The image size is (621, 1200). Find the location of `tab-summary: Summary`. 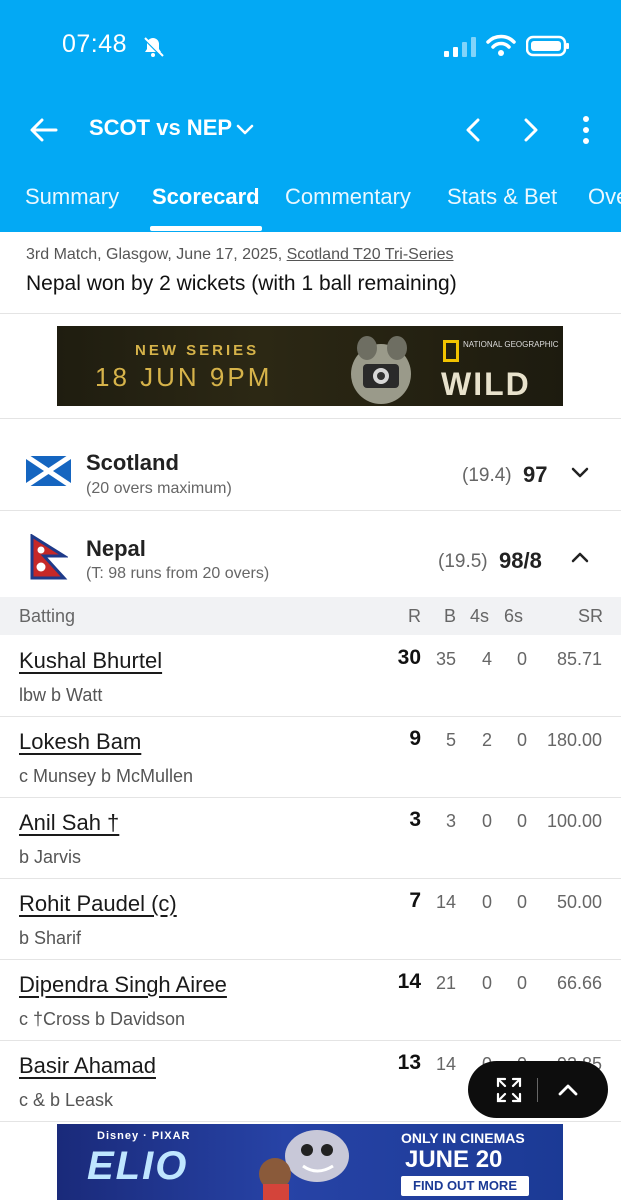

tab-summary: Summary is located at coordinates (72, 197).